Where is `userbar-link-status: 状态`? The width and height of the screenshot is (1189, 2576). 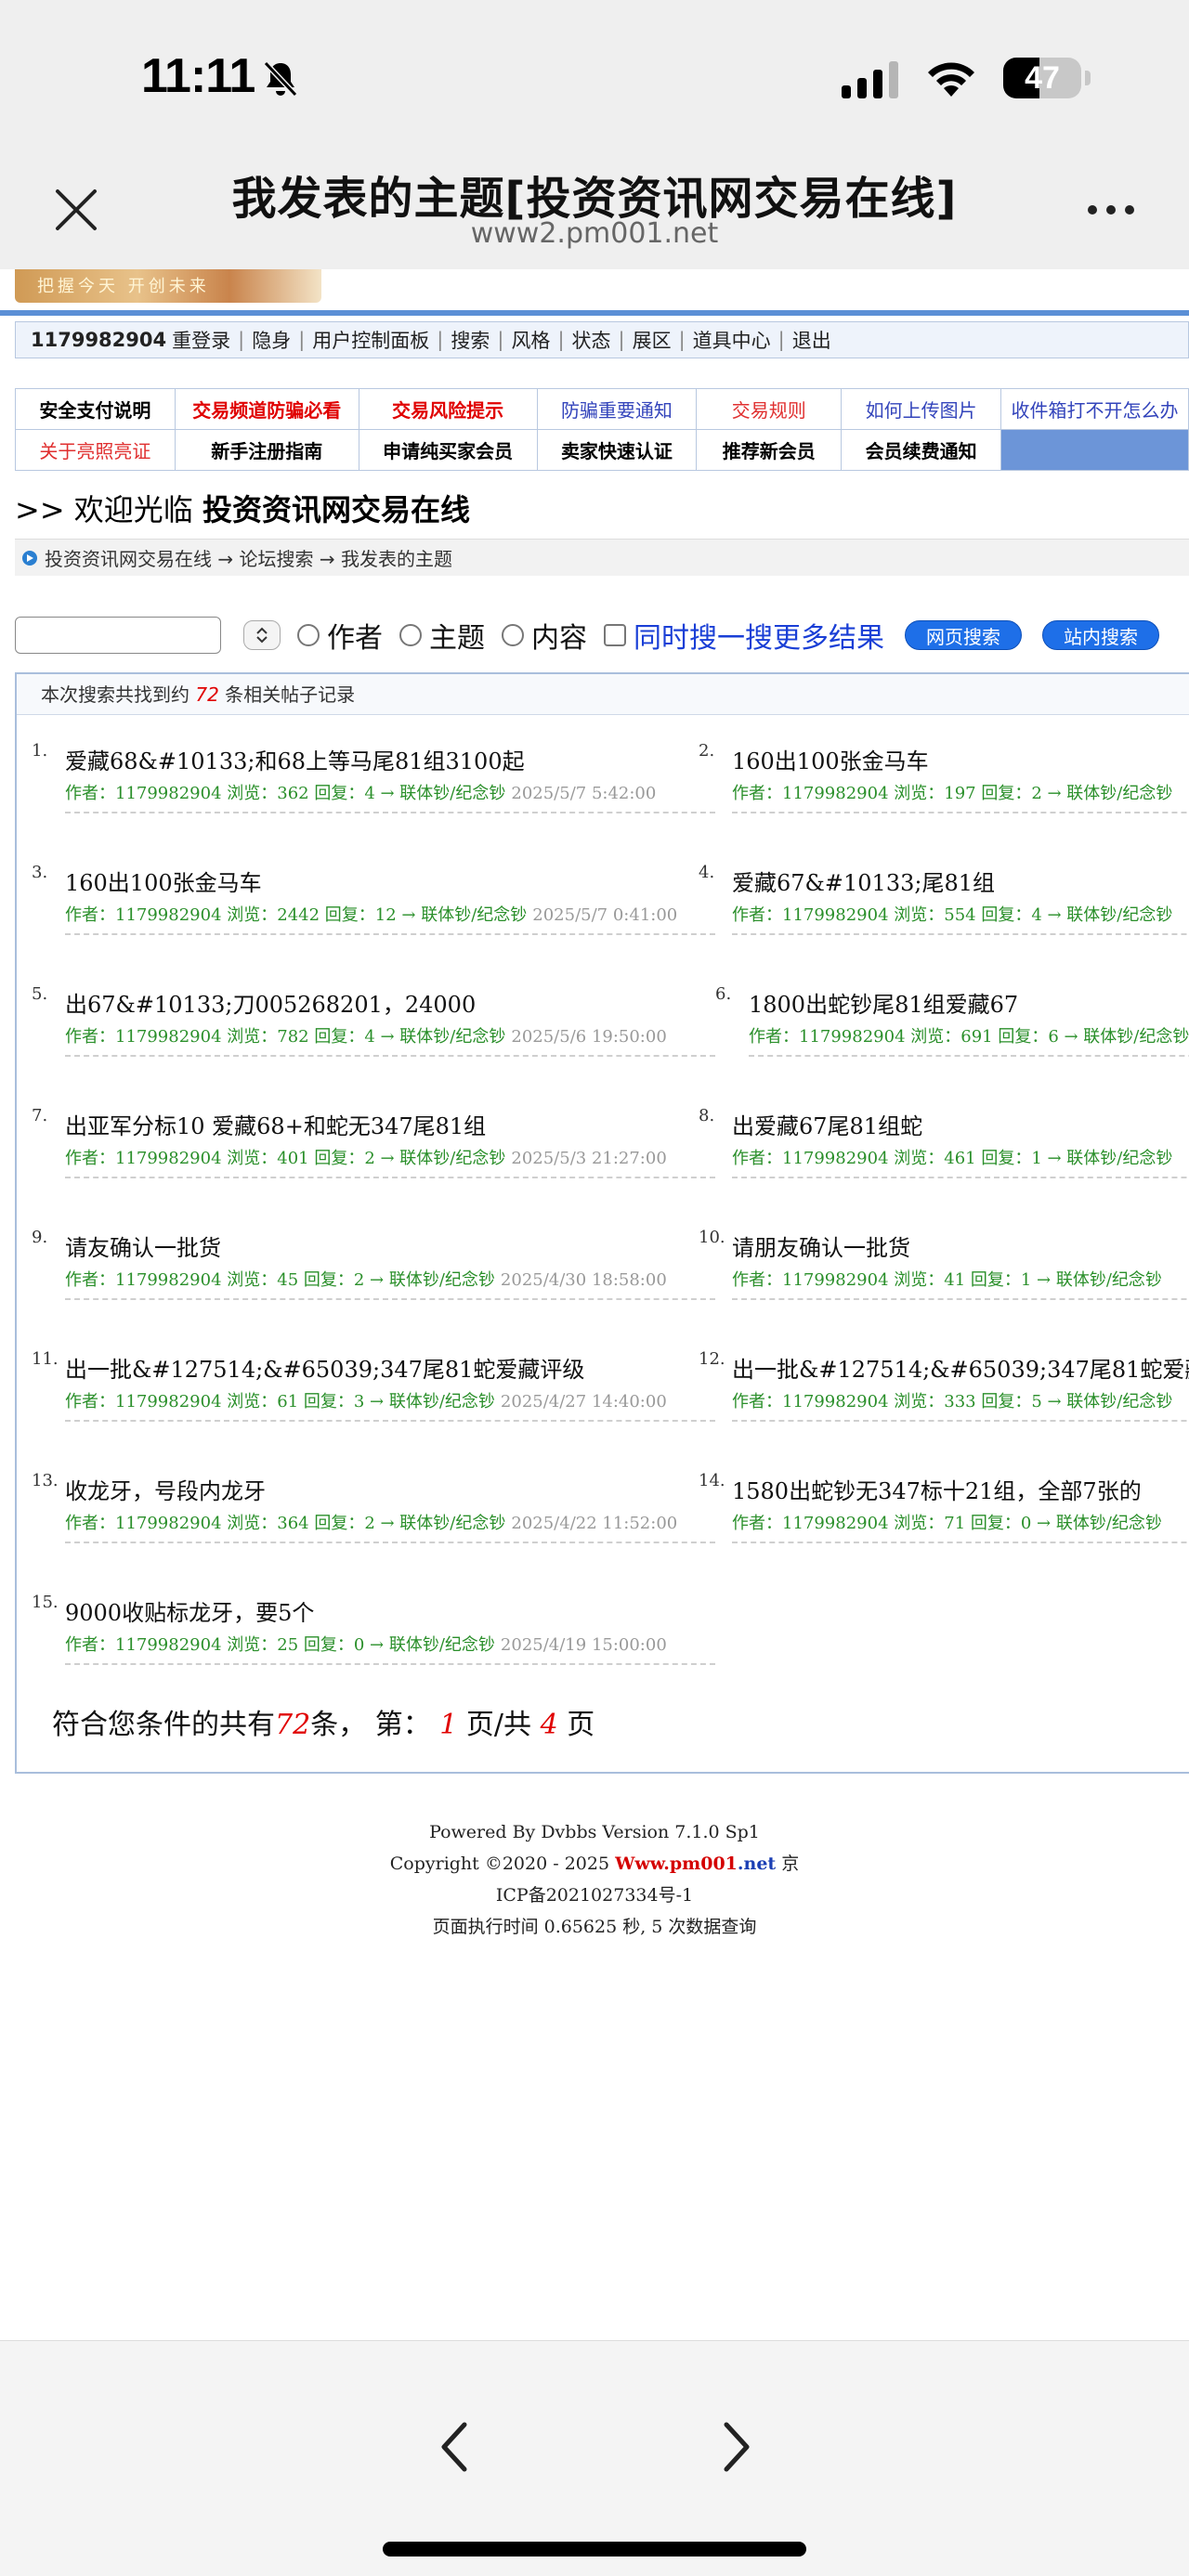 userbar-link-status: 状态 is located at coordinates (592, 340).